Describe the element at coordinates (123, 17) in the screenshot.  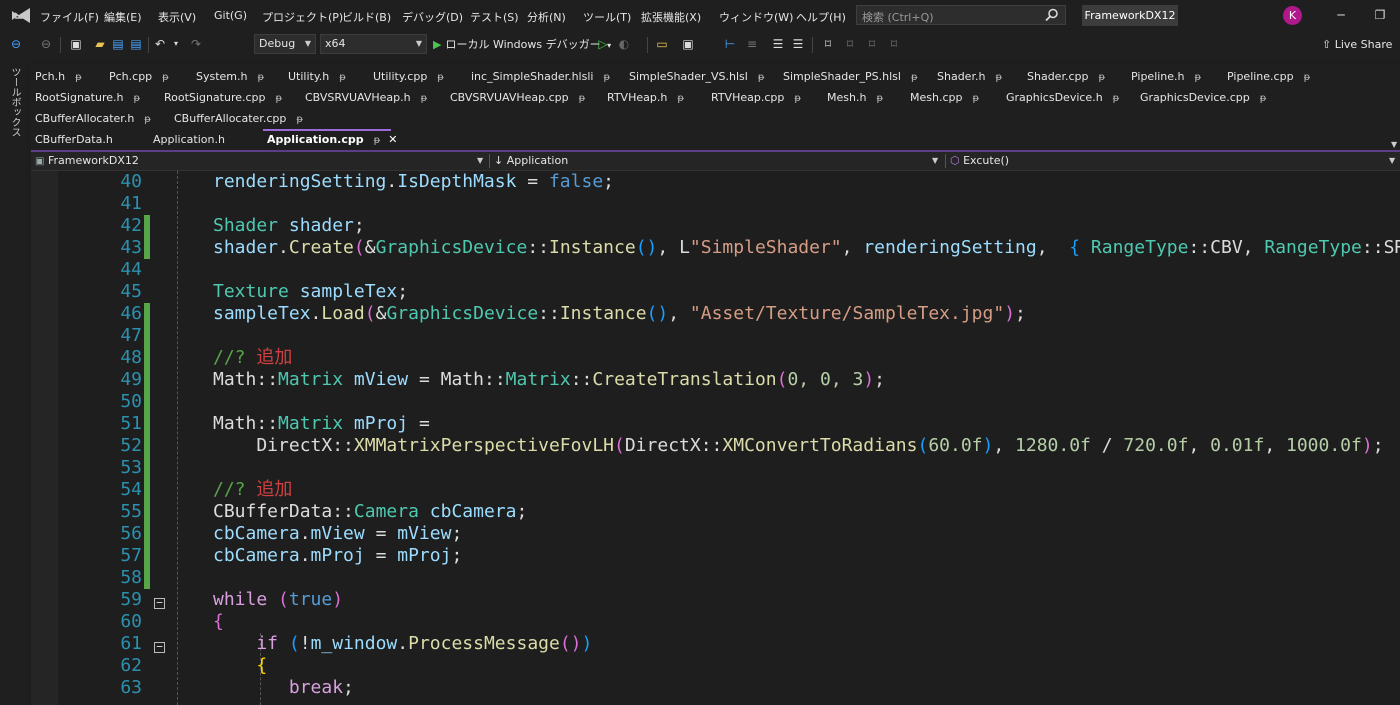
I see `menu-edit: 編集(E)` at that location.